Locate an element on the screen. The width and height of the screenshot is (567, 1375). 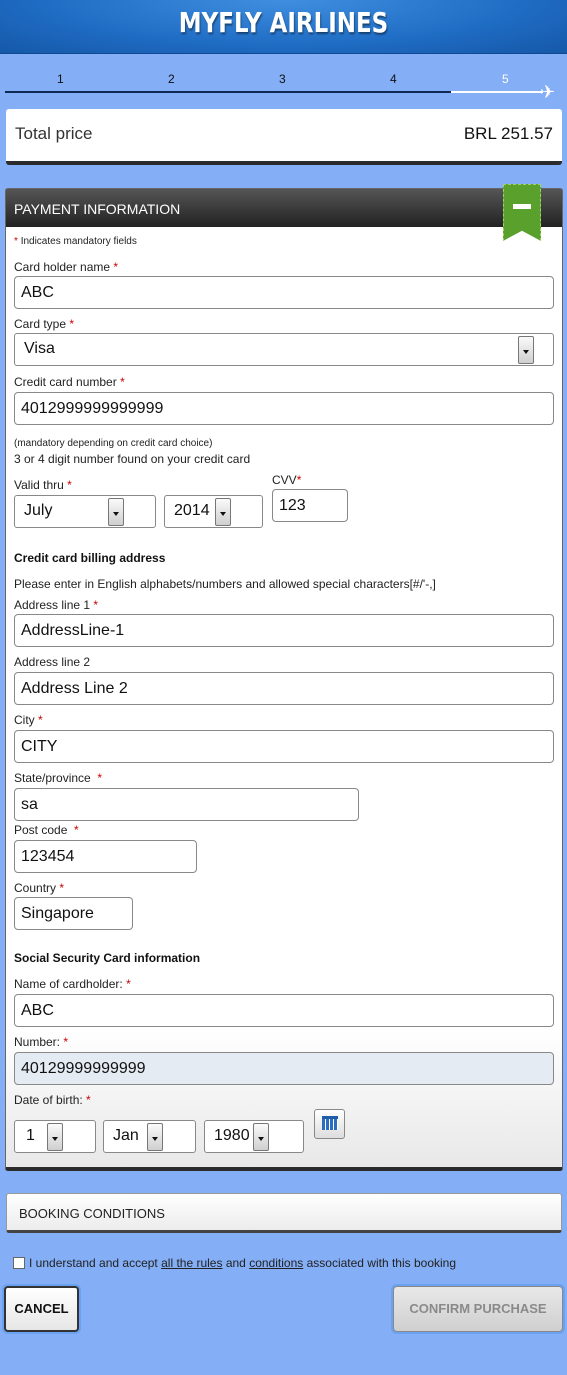
ssn-number-input: 40129999999999 is located at coordinates (284, 1068).